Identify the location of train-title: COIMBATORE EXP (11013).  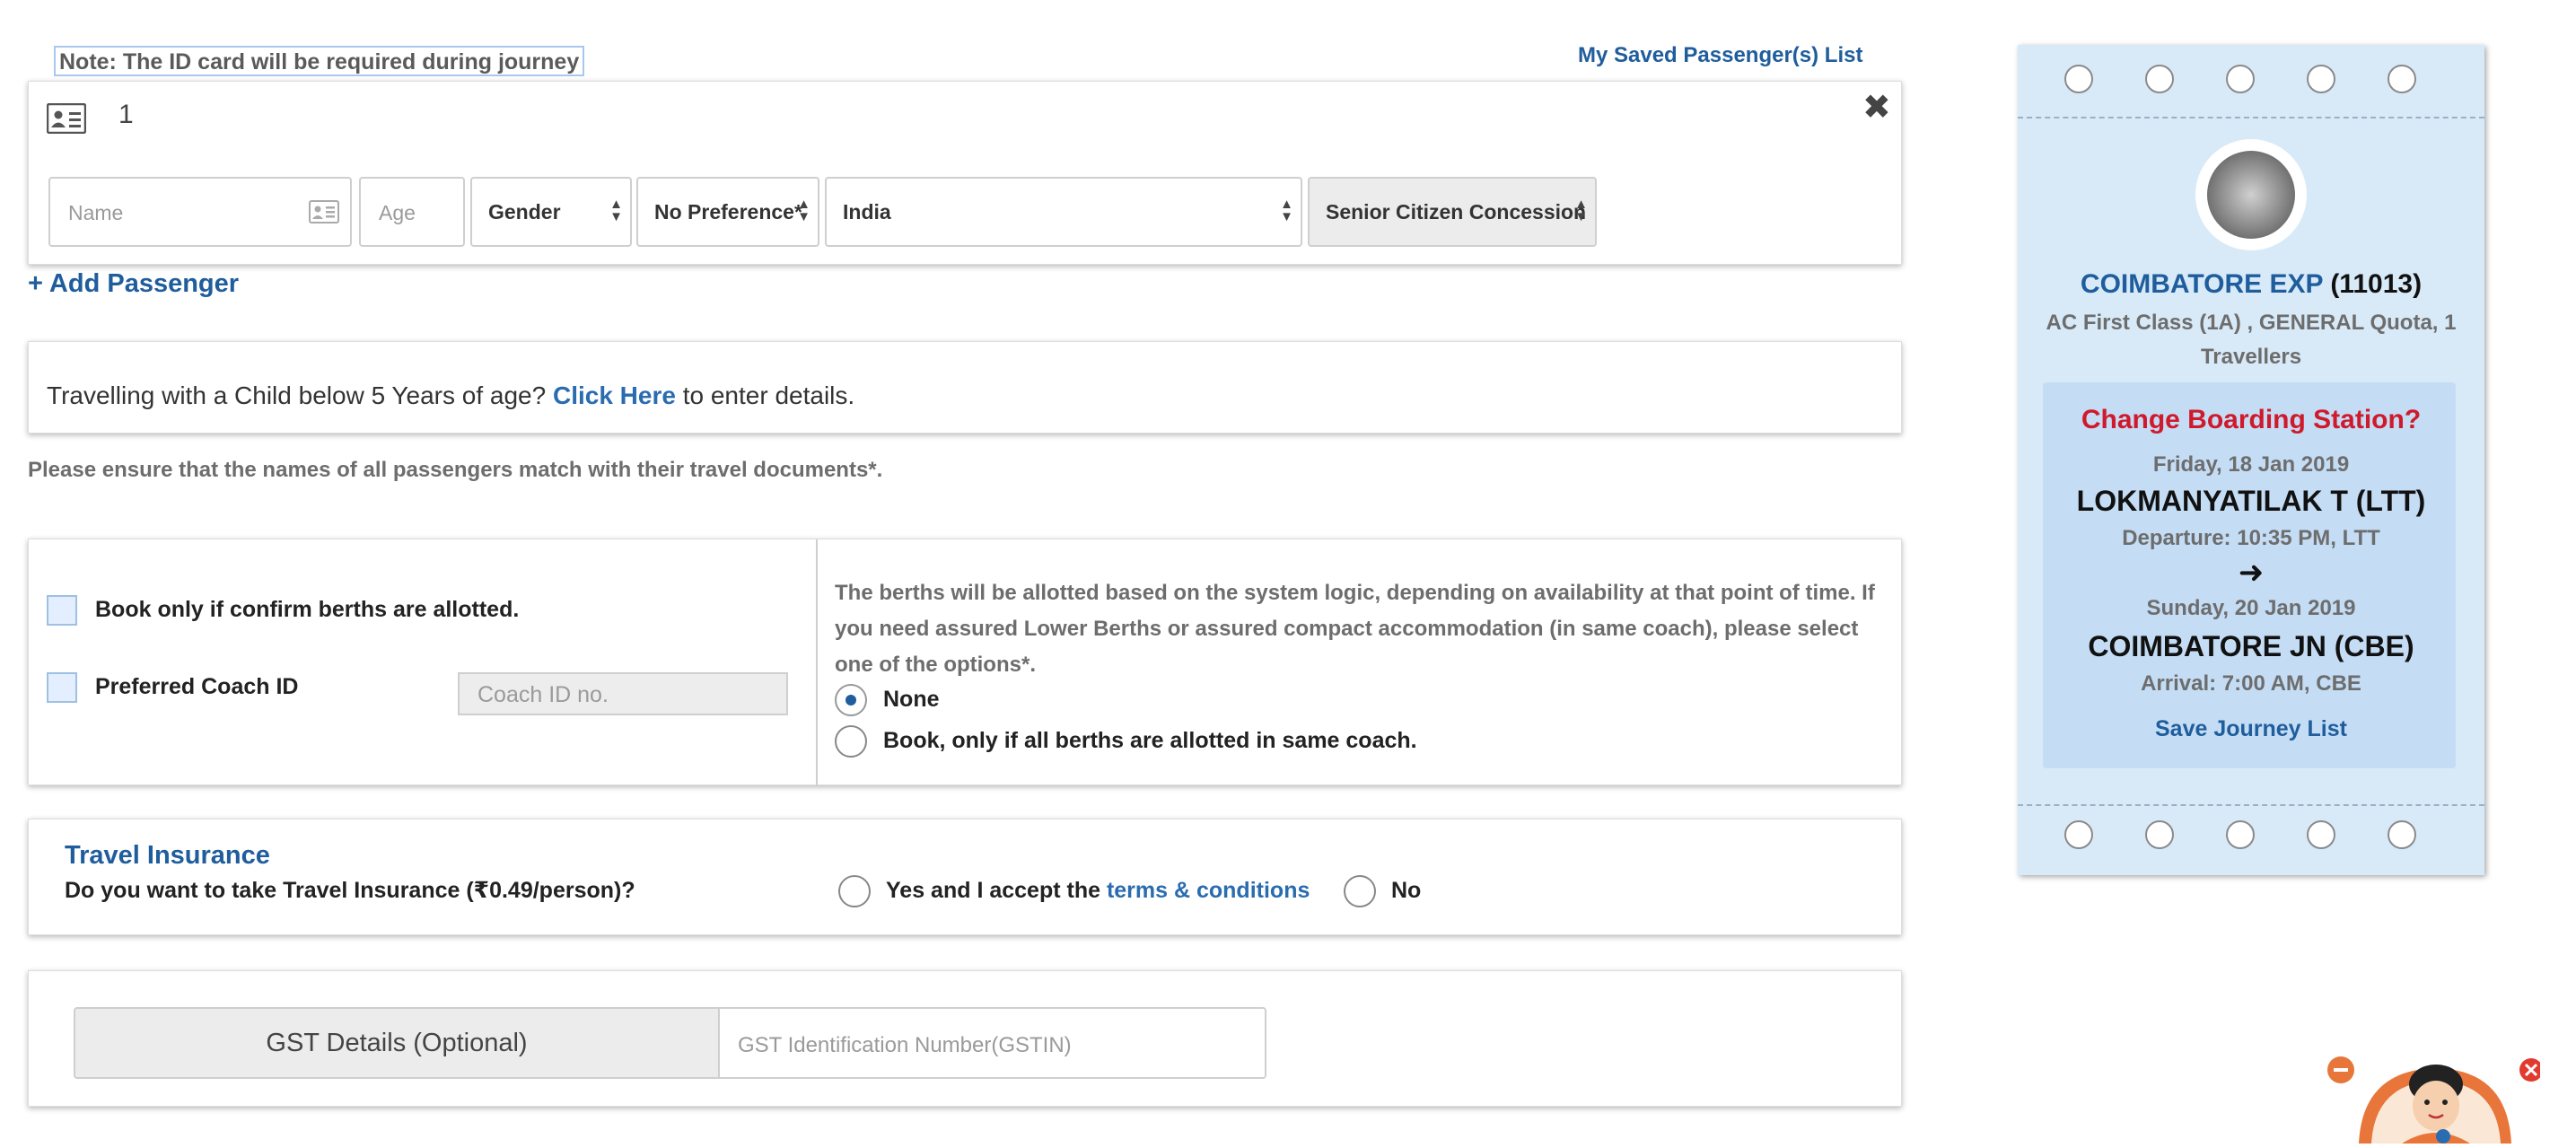
(2251, 284).